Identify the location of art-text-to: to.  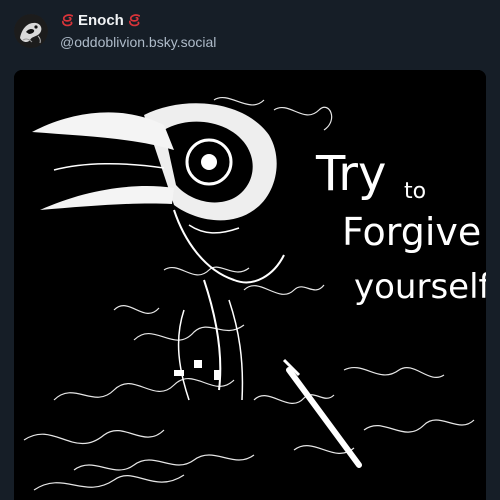
(415, 191).